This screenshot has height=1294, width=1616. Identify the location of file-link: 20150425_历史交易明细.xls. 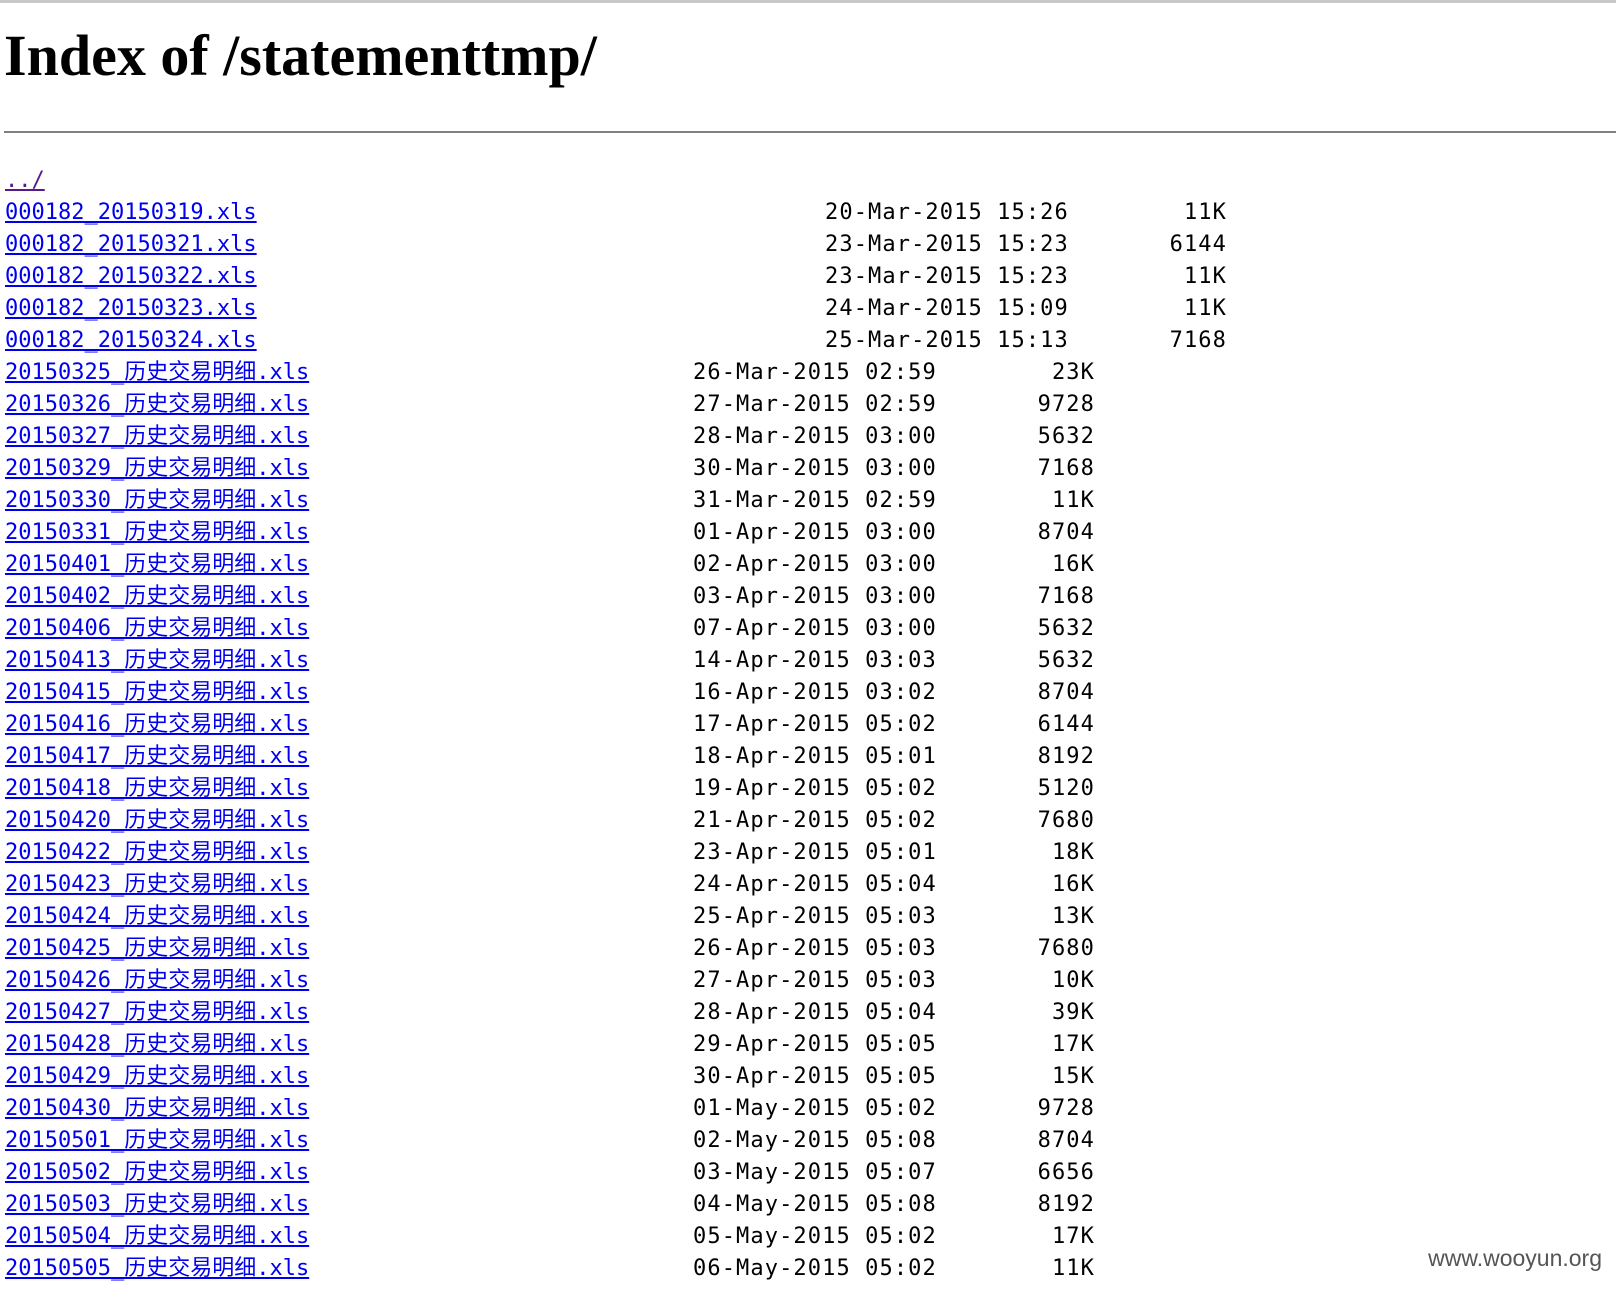
(157, 949).